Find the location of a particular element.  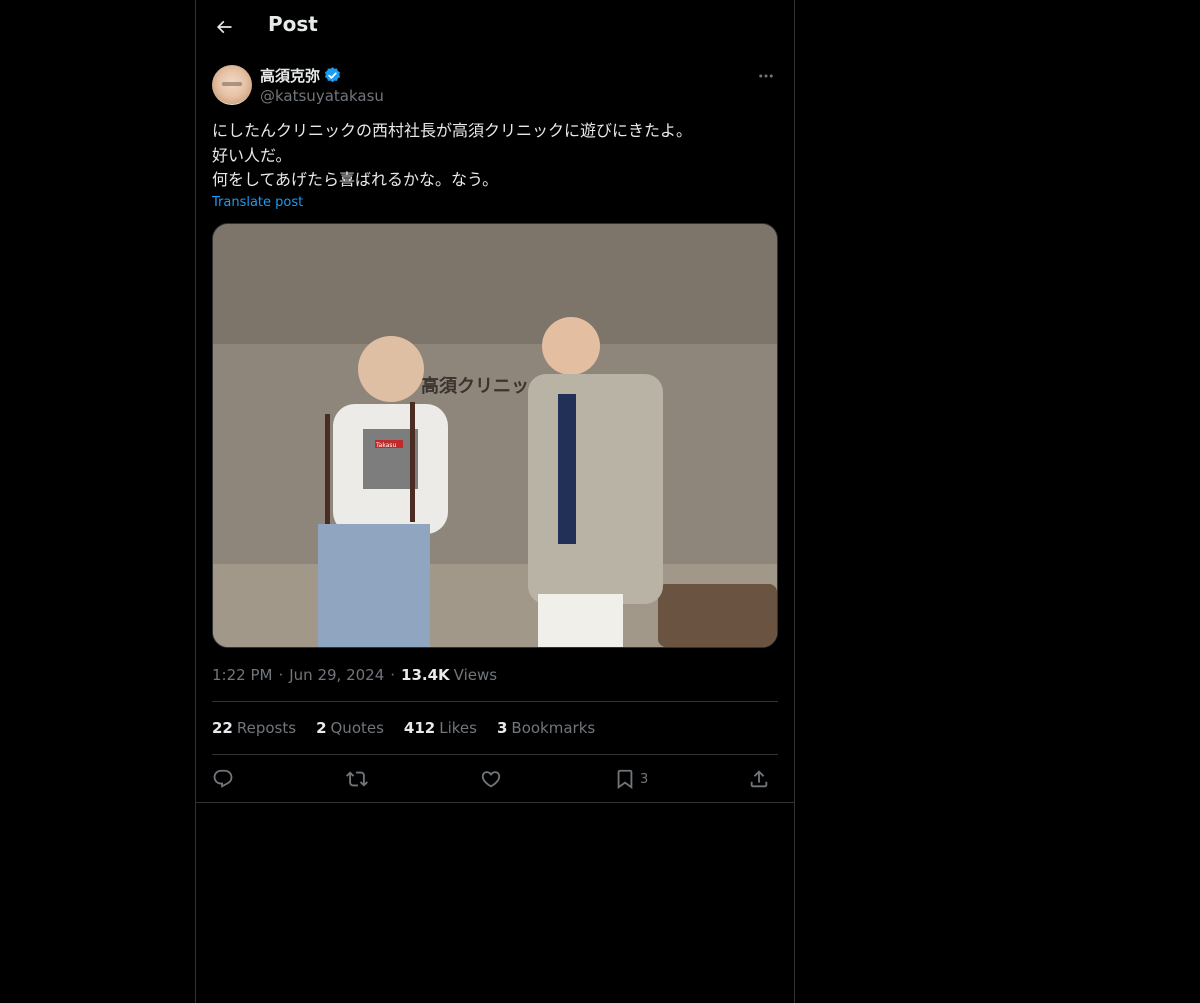

views-count: 13.4K is located at coordinates (425, 675).